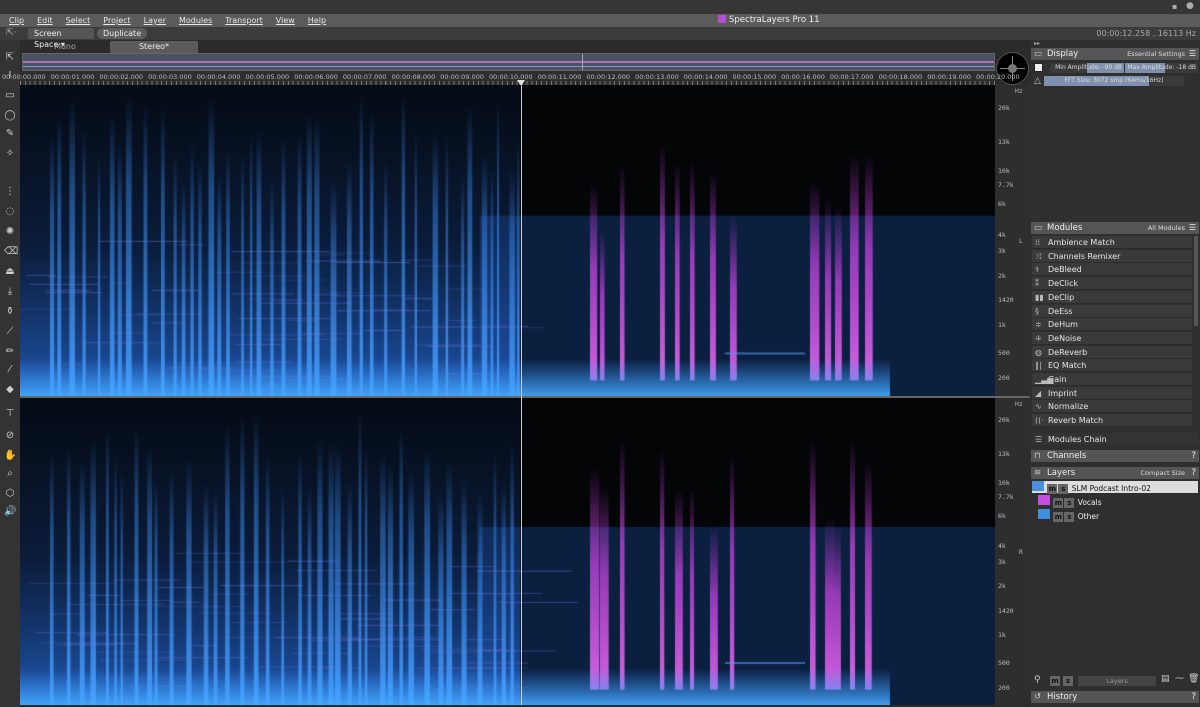 Image resolution: width=1200 pixels, height=707 pixels. What do you see at coordinates (1037, 81) in the screenshot?
I see `fft-icon: △` at bounding box center [1037, 81].